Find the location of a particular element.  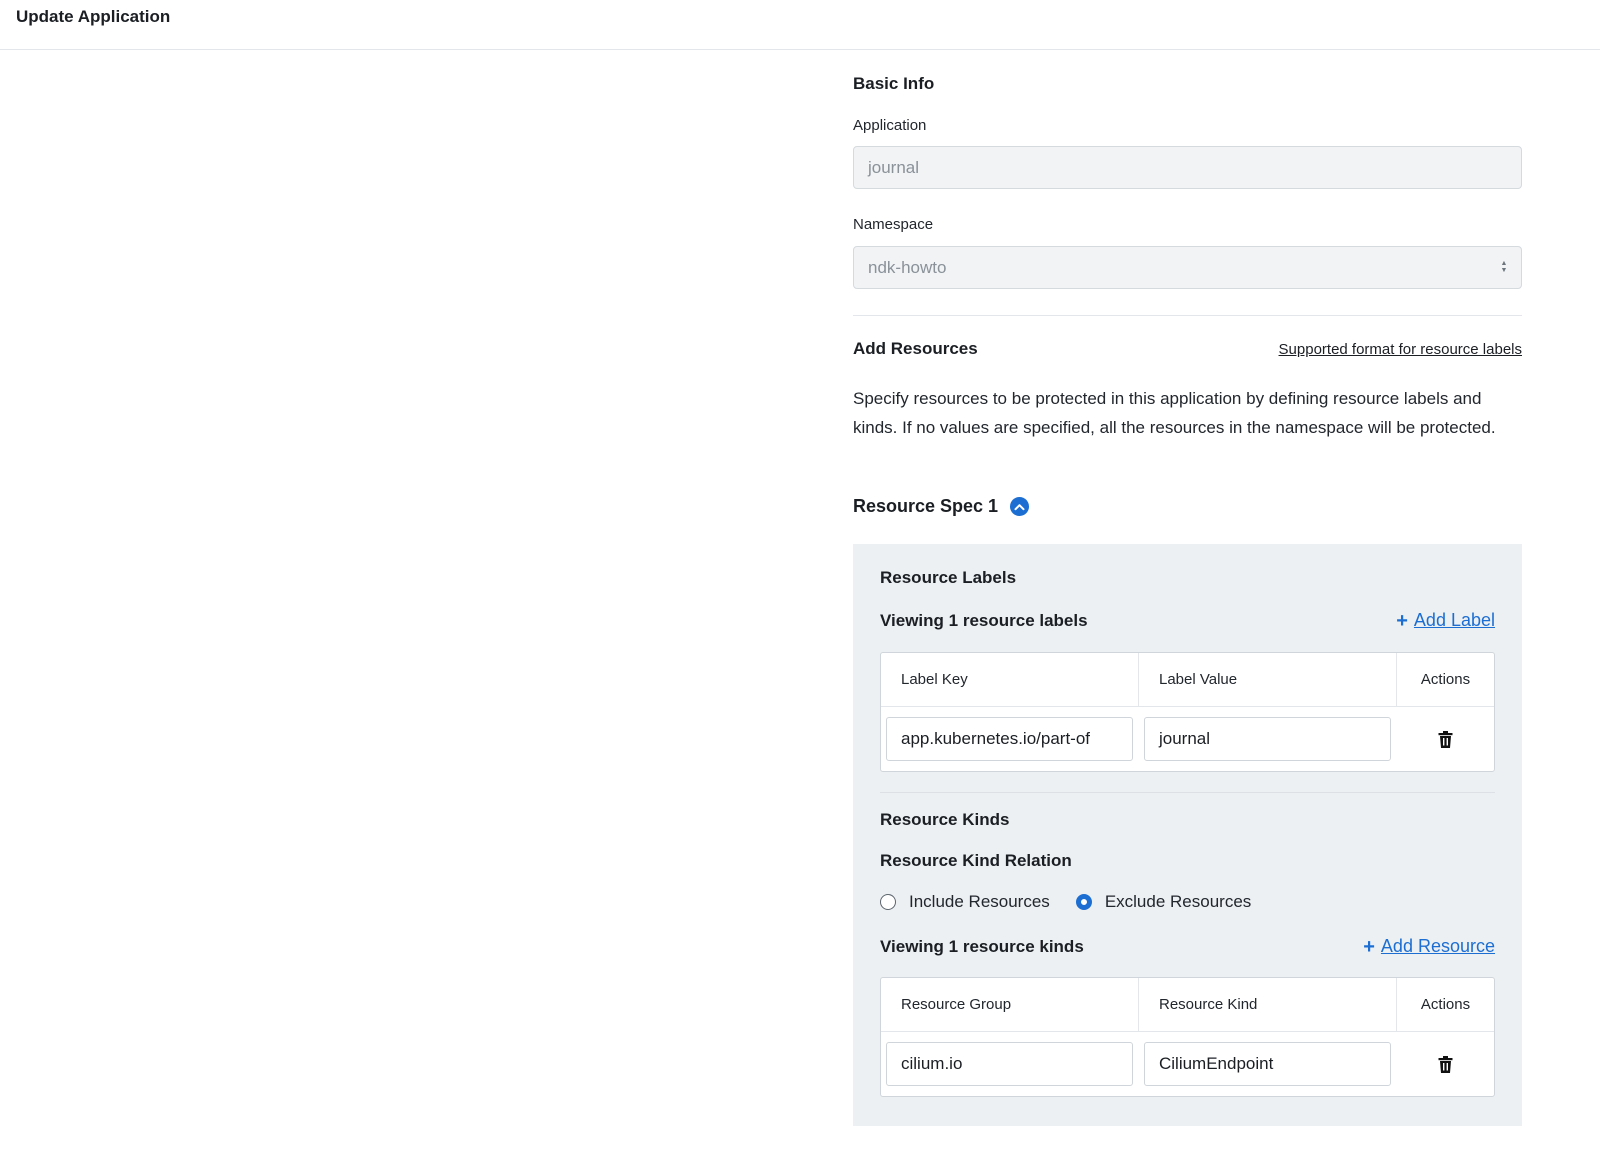

add-resource-text: Add Resource is located at coordinates (1437, 946).